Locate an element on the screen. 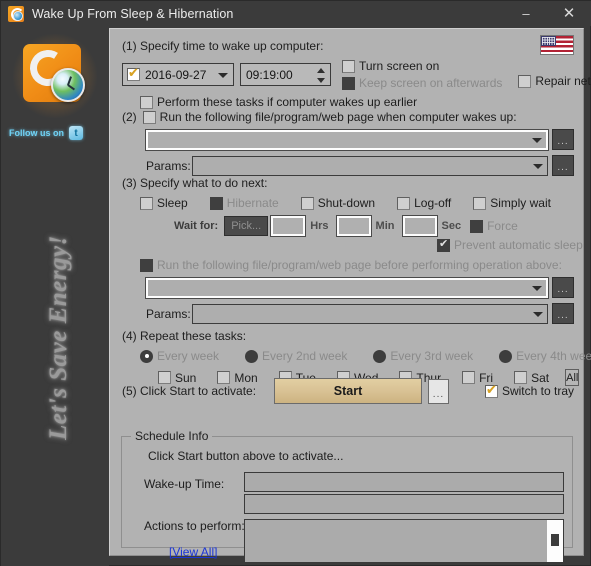 This screenshot has height=566, width=591. minimize-button: – is located at coordinates (526, 13).